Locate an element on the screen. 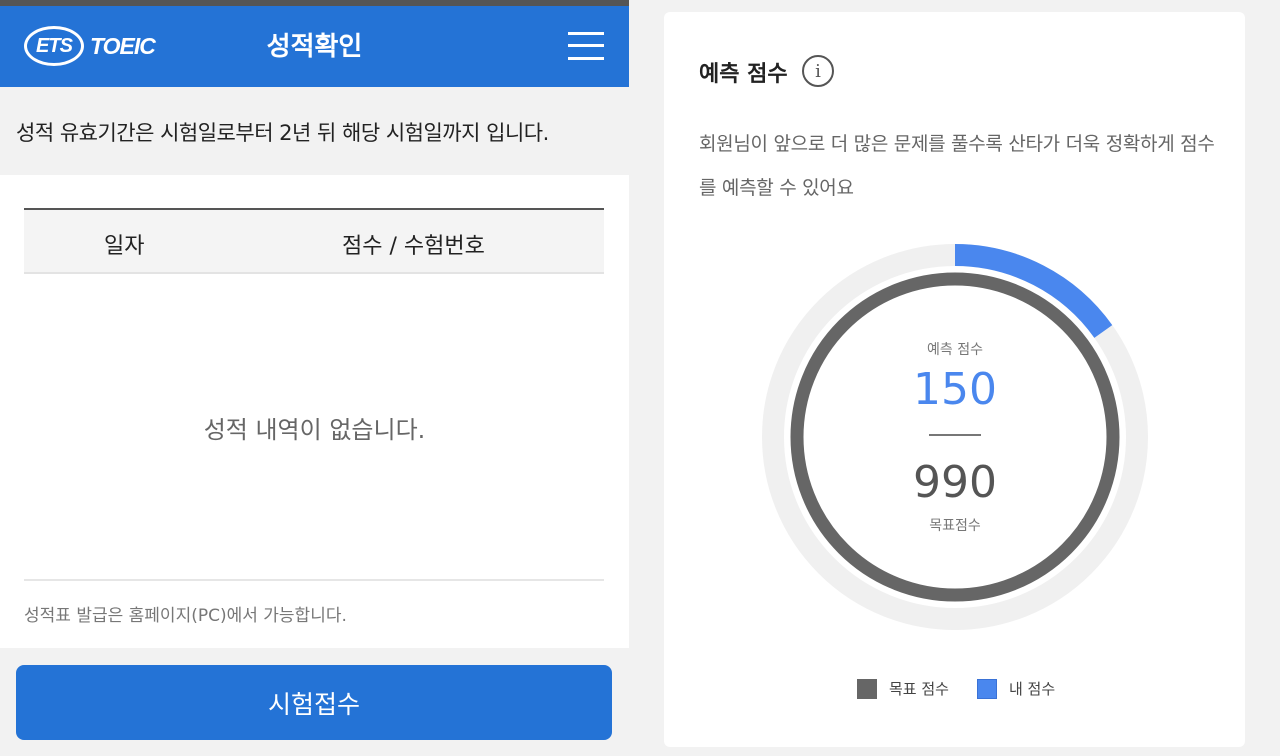  score-table-header: 일자 점수 / 수험번호 is located at coordinates (314, 241).